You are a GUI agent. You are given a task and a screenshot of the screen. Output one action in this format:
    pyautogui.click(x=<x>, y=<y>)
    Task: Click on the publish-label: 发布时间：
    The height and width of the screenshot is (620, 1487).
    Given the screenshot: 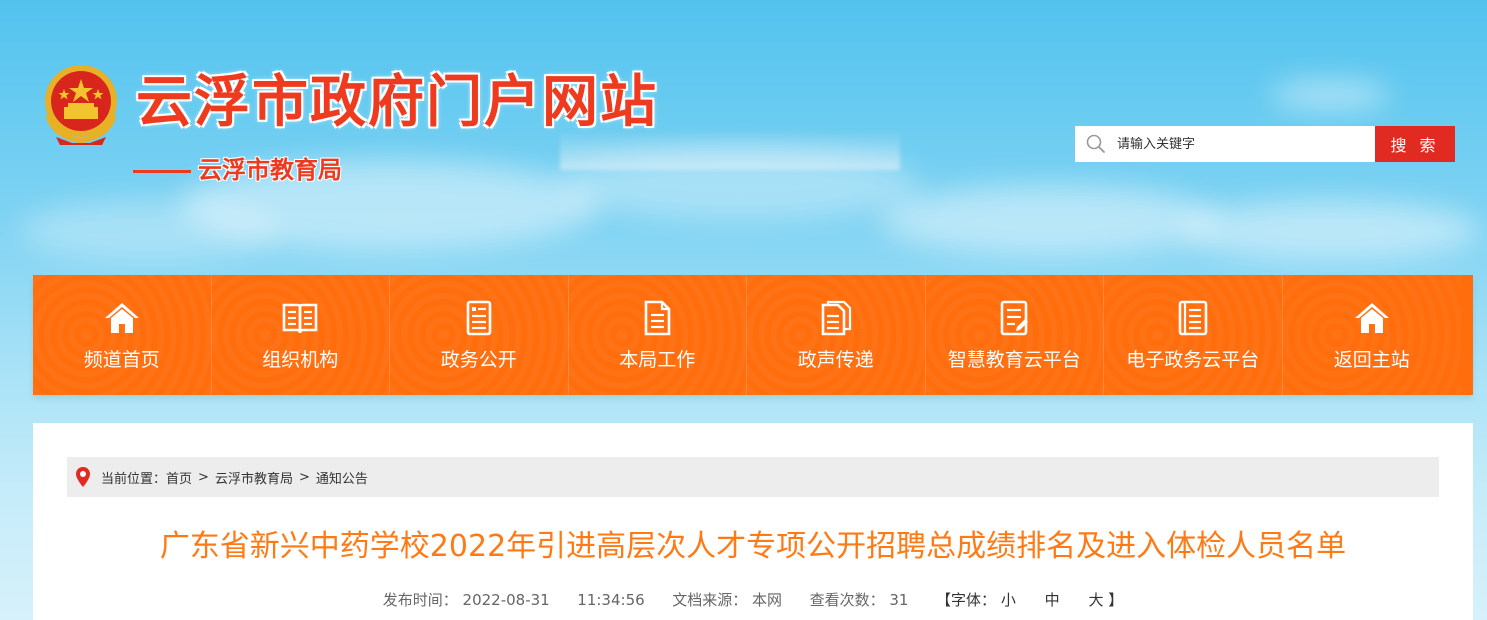 What is the action you would take?
    pyautogui.click(x=420, y=600)
    